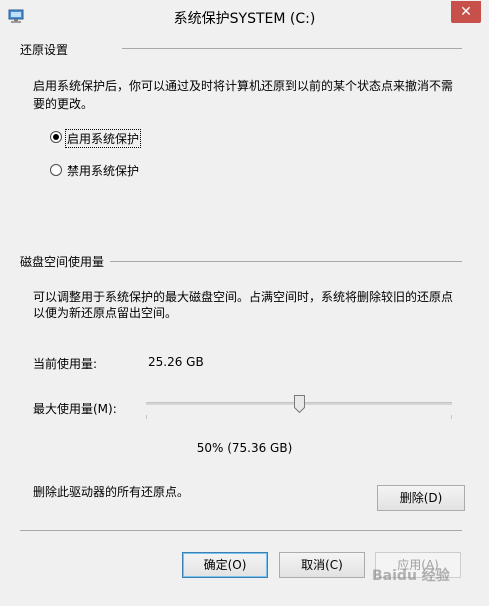 This screenshot has height=606, width=489. What do you see at coordinates (411, 576) in the screenshot?
I see `watermark-text: Baidu 经验` at bounding box center [411, 576].